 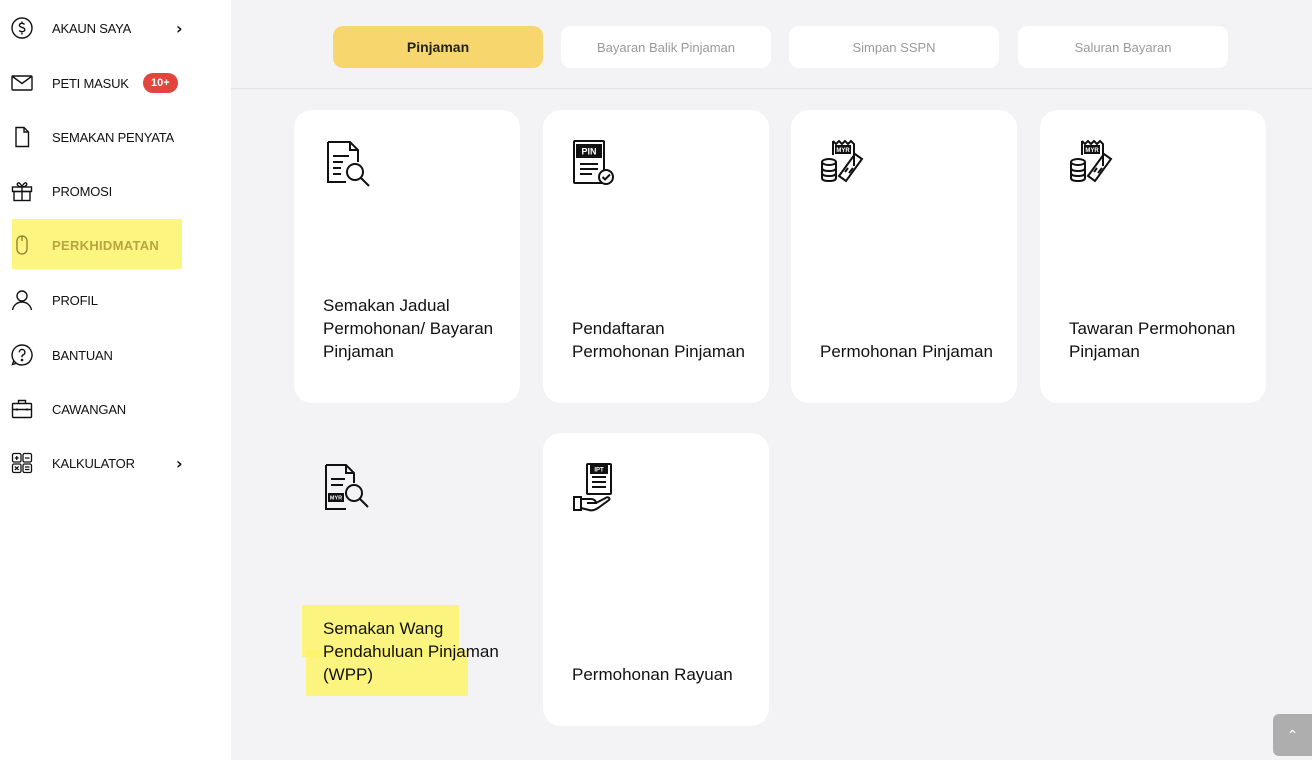 I want to click on svg-text: IPT, so click(x=599, y=471).